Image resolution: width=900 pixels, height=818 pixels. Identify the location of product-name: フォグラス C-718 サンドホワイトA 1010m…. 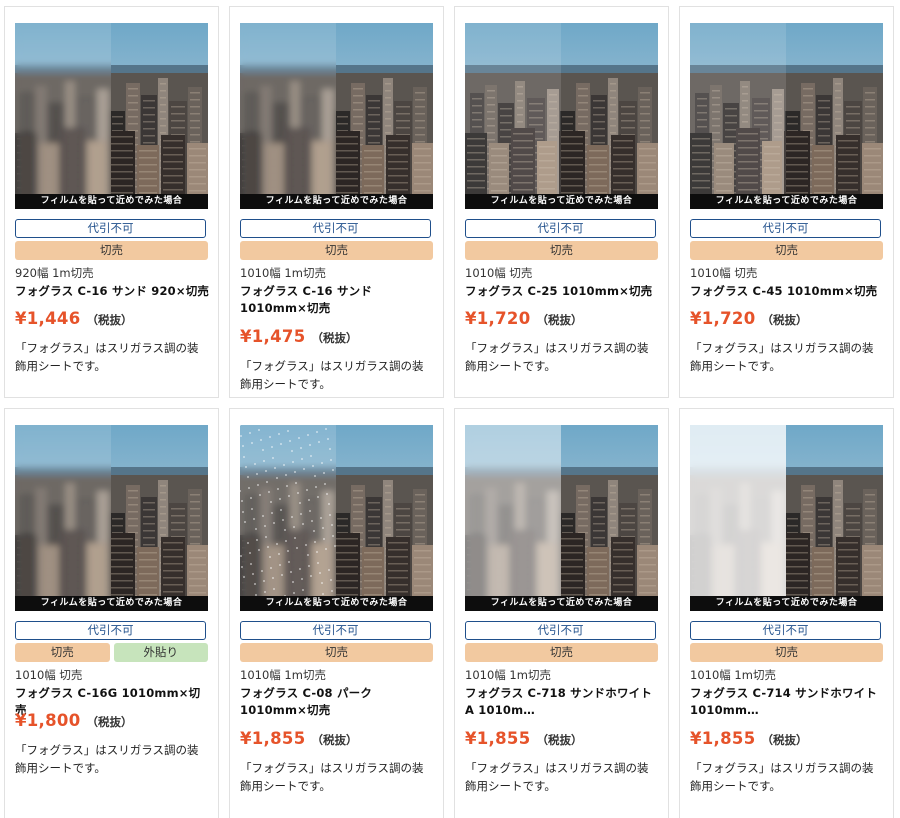
(562, 702).